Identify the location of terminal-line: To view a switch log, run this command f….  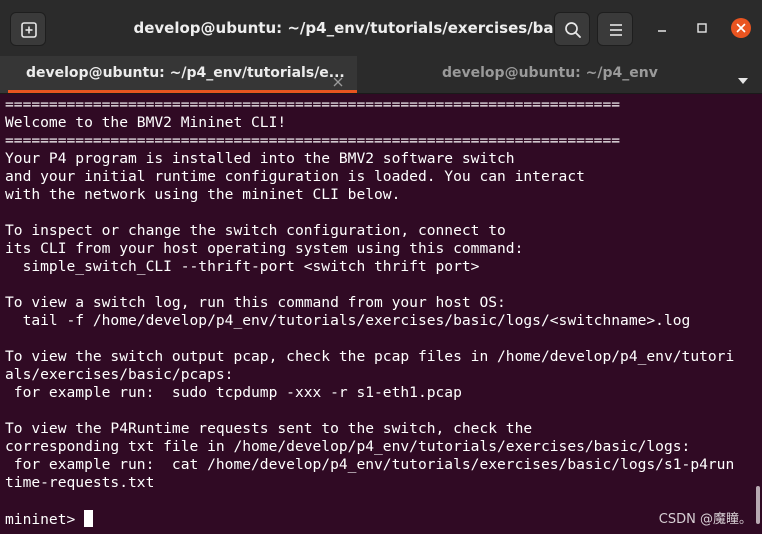
(255, 302).